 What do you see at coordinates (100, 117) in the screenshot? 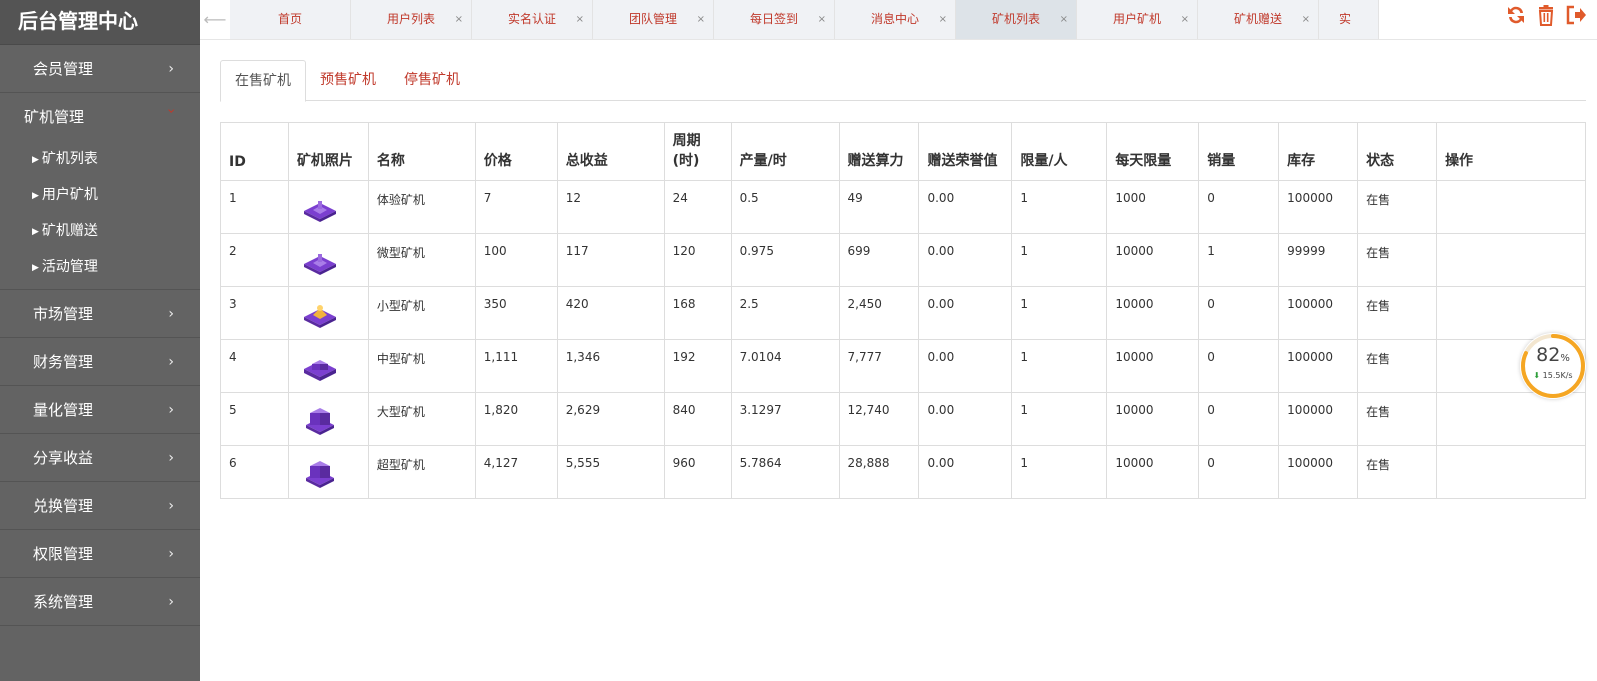
I see `sidebar-item-1: 矿机管理 ›` at bounding box center [100, 117].